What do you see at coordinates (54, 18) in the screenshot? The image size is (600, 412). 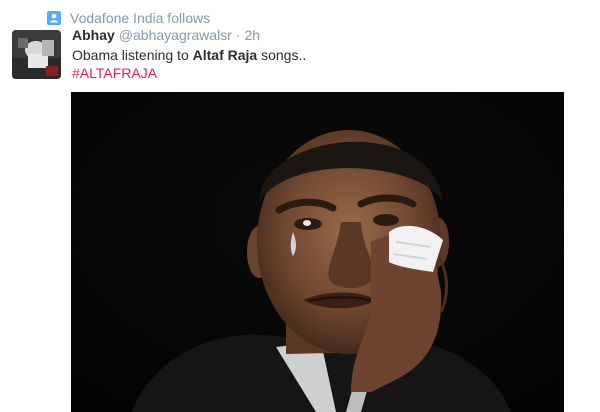 I see `follow-icon` at bounding box center [54, 18].